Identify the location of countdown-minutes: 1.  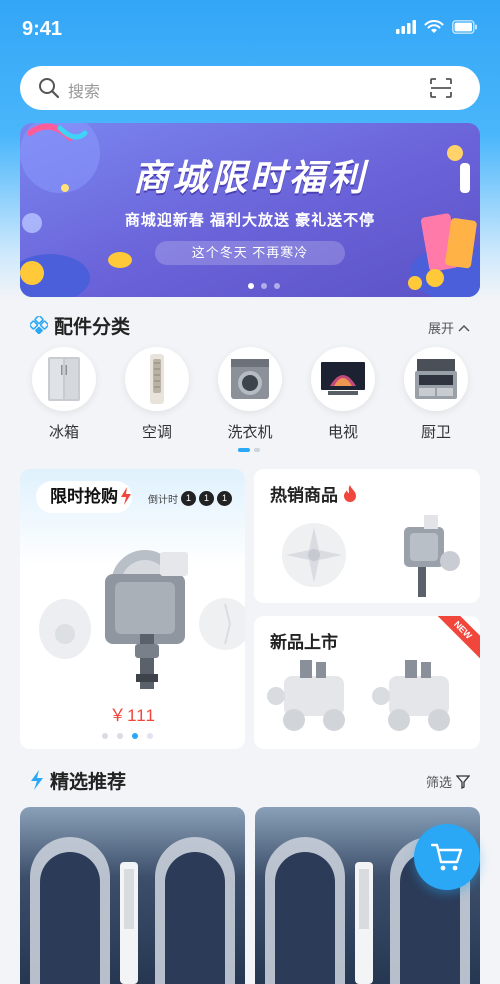
(206, 498).